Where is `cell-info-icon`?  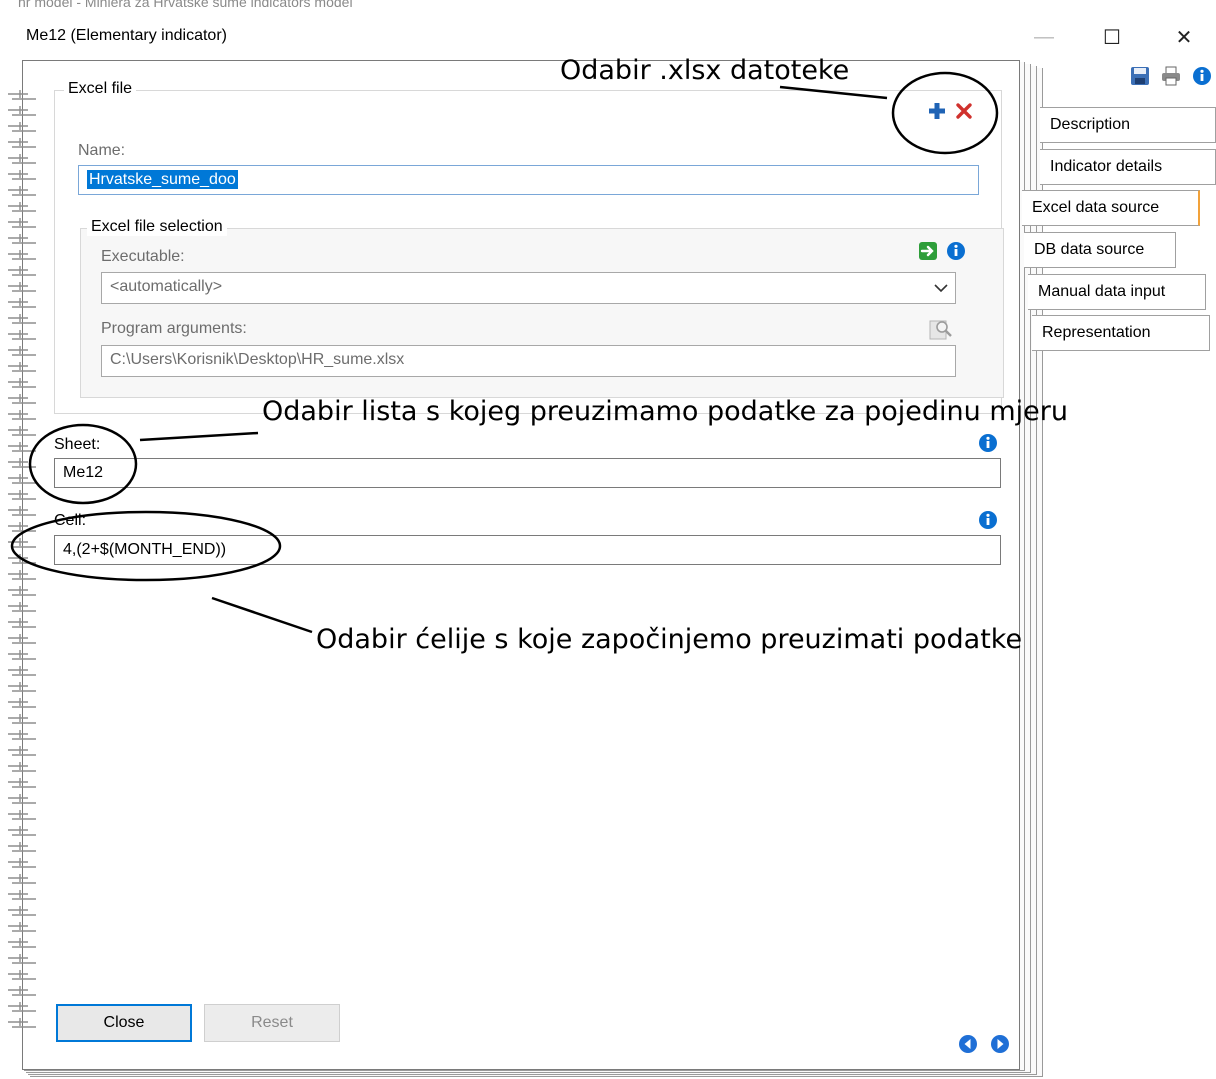
cell-info-icon is located at coordinates (988, 520).